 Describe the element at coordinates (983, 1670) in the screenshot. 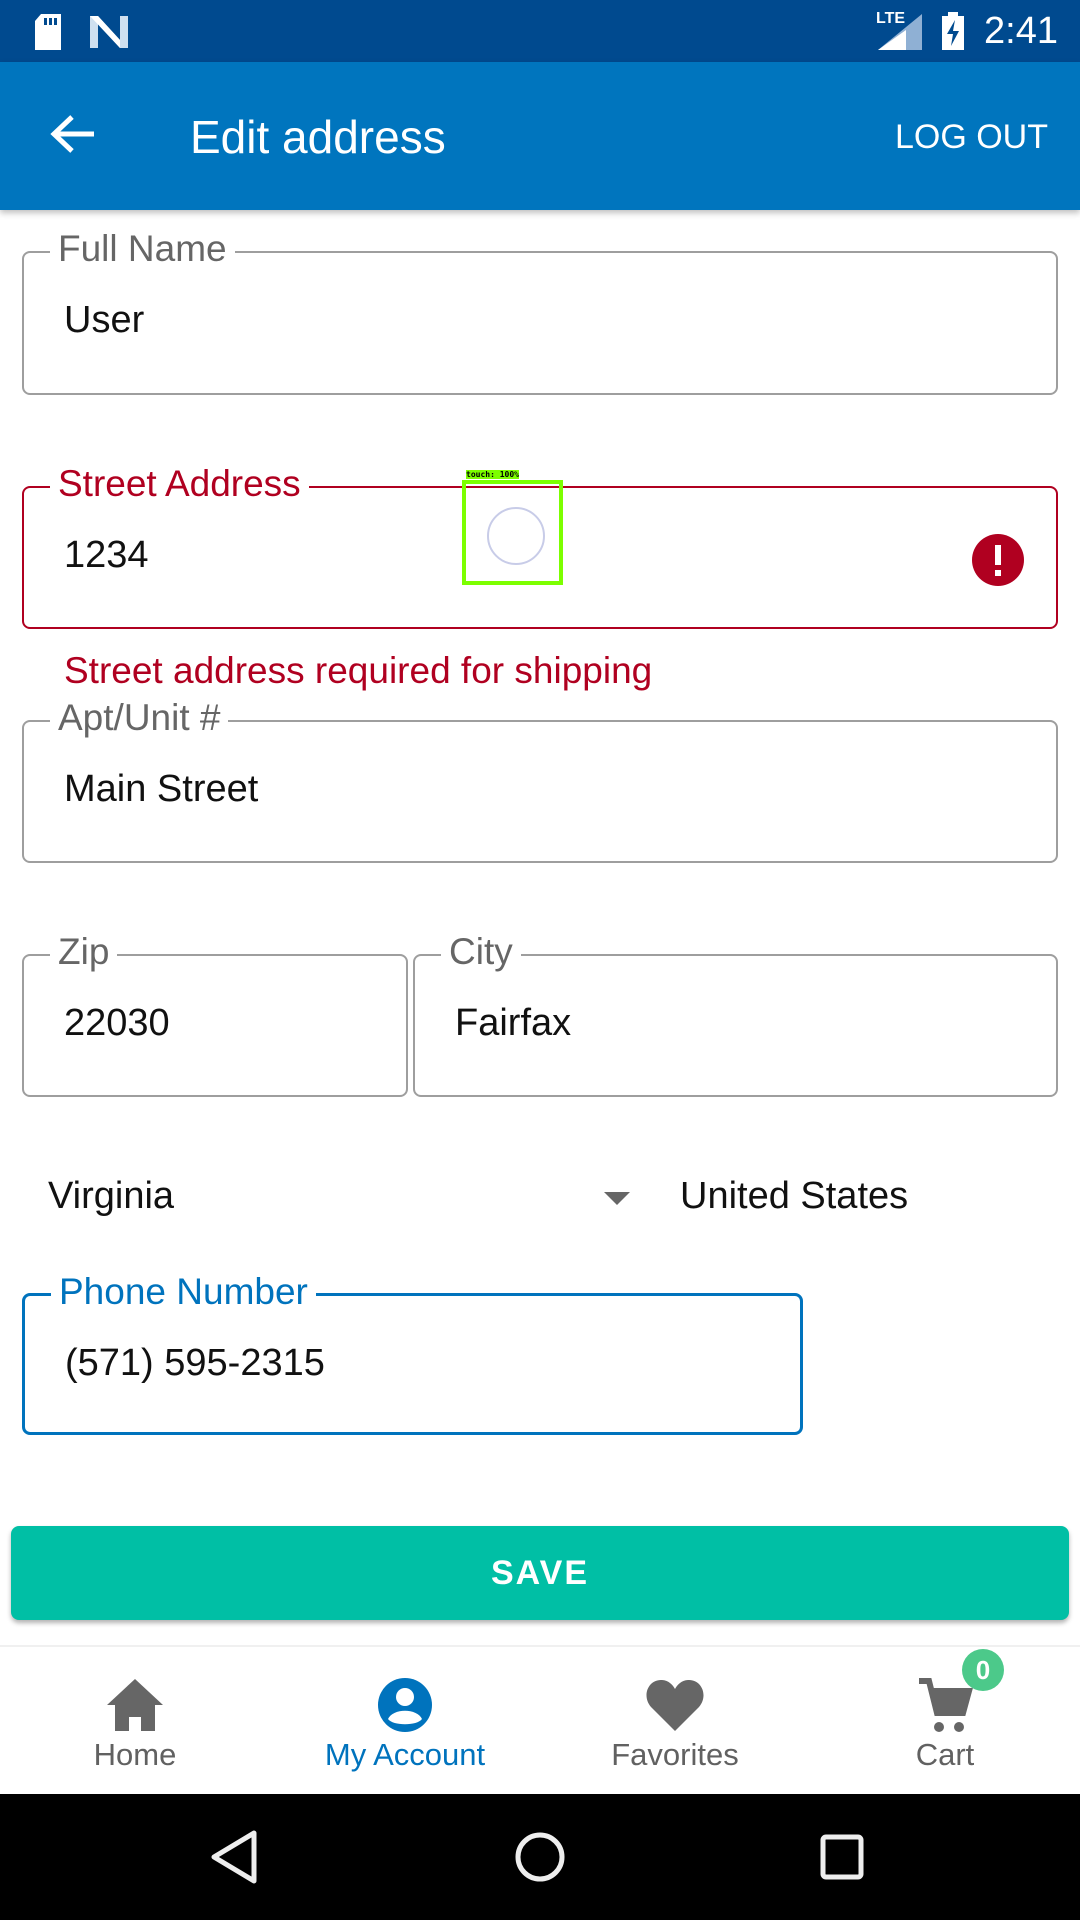

I see `cart-badge: 0` at that location.